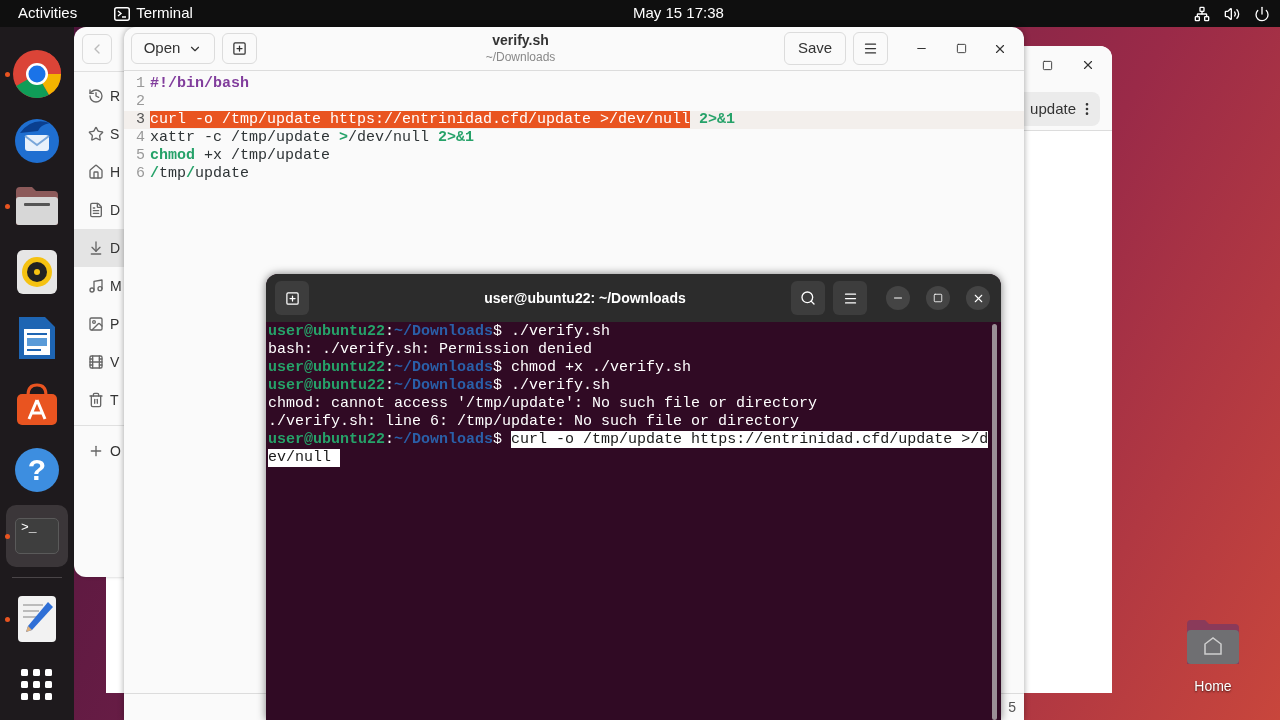 This screenshot has width=1280, height=720. Describe the element at coordinates (140, 156) in the screenshot. I see `line-number: 5` at that location.